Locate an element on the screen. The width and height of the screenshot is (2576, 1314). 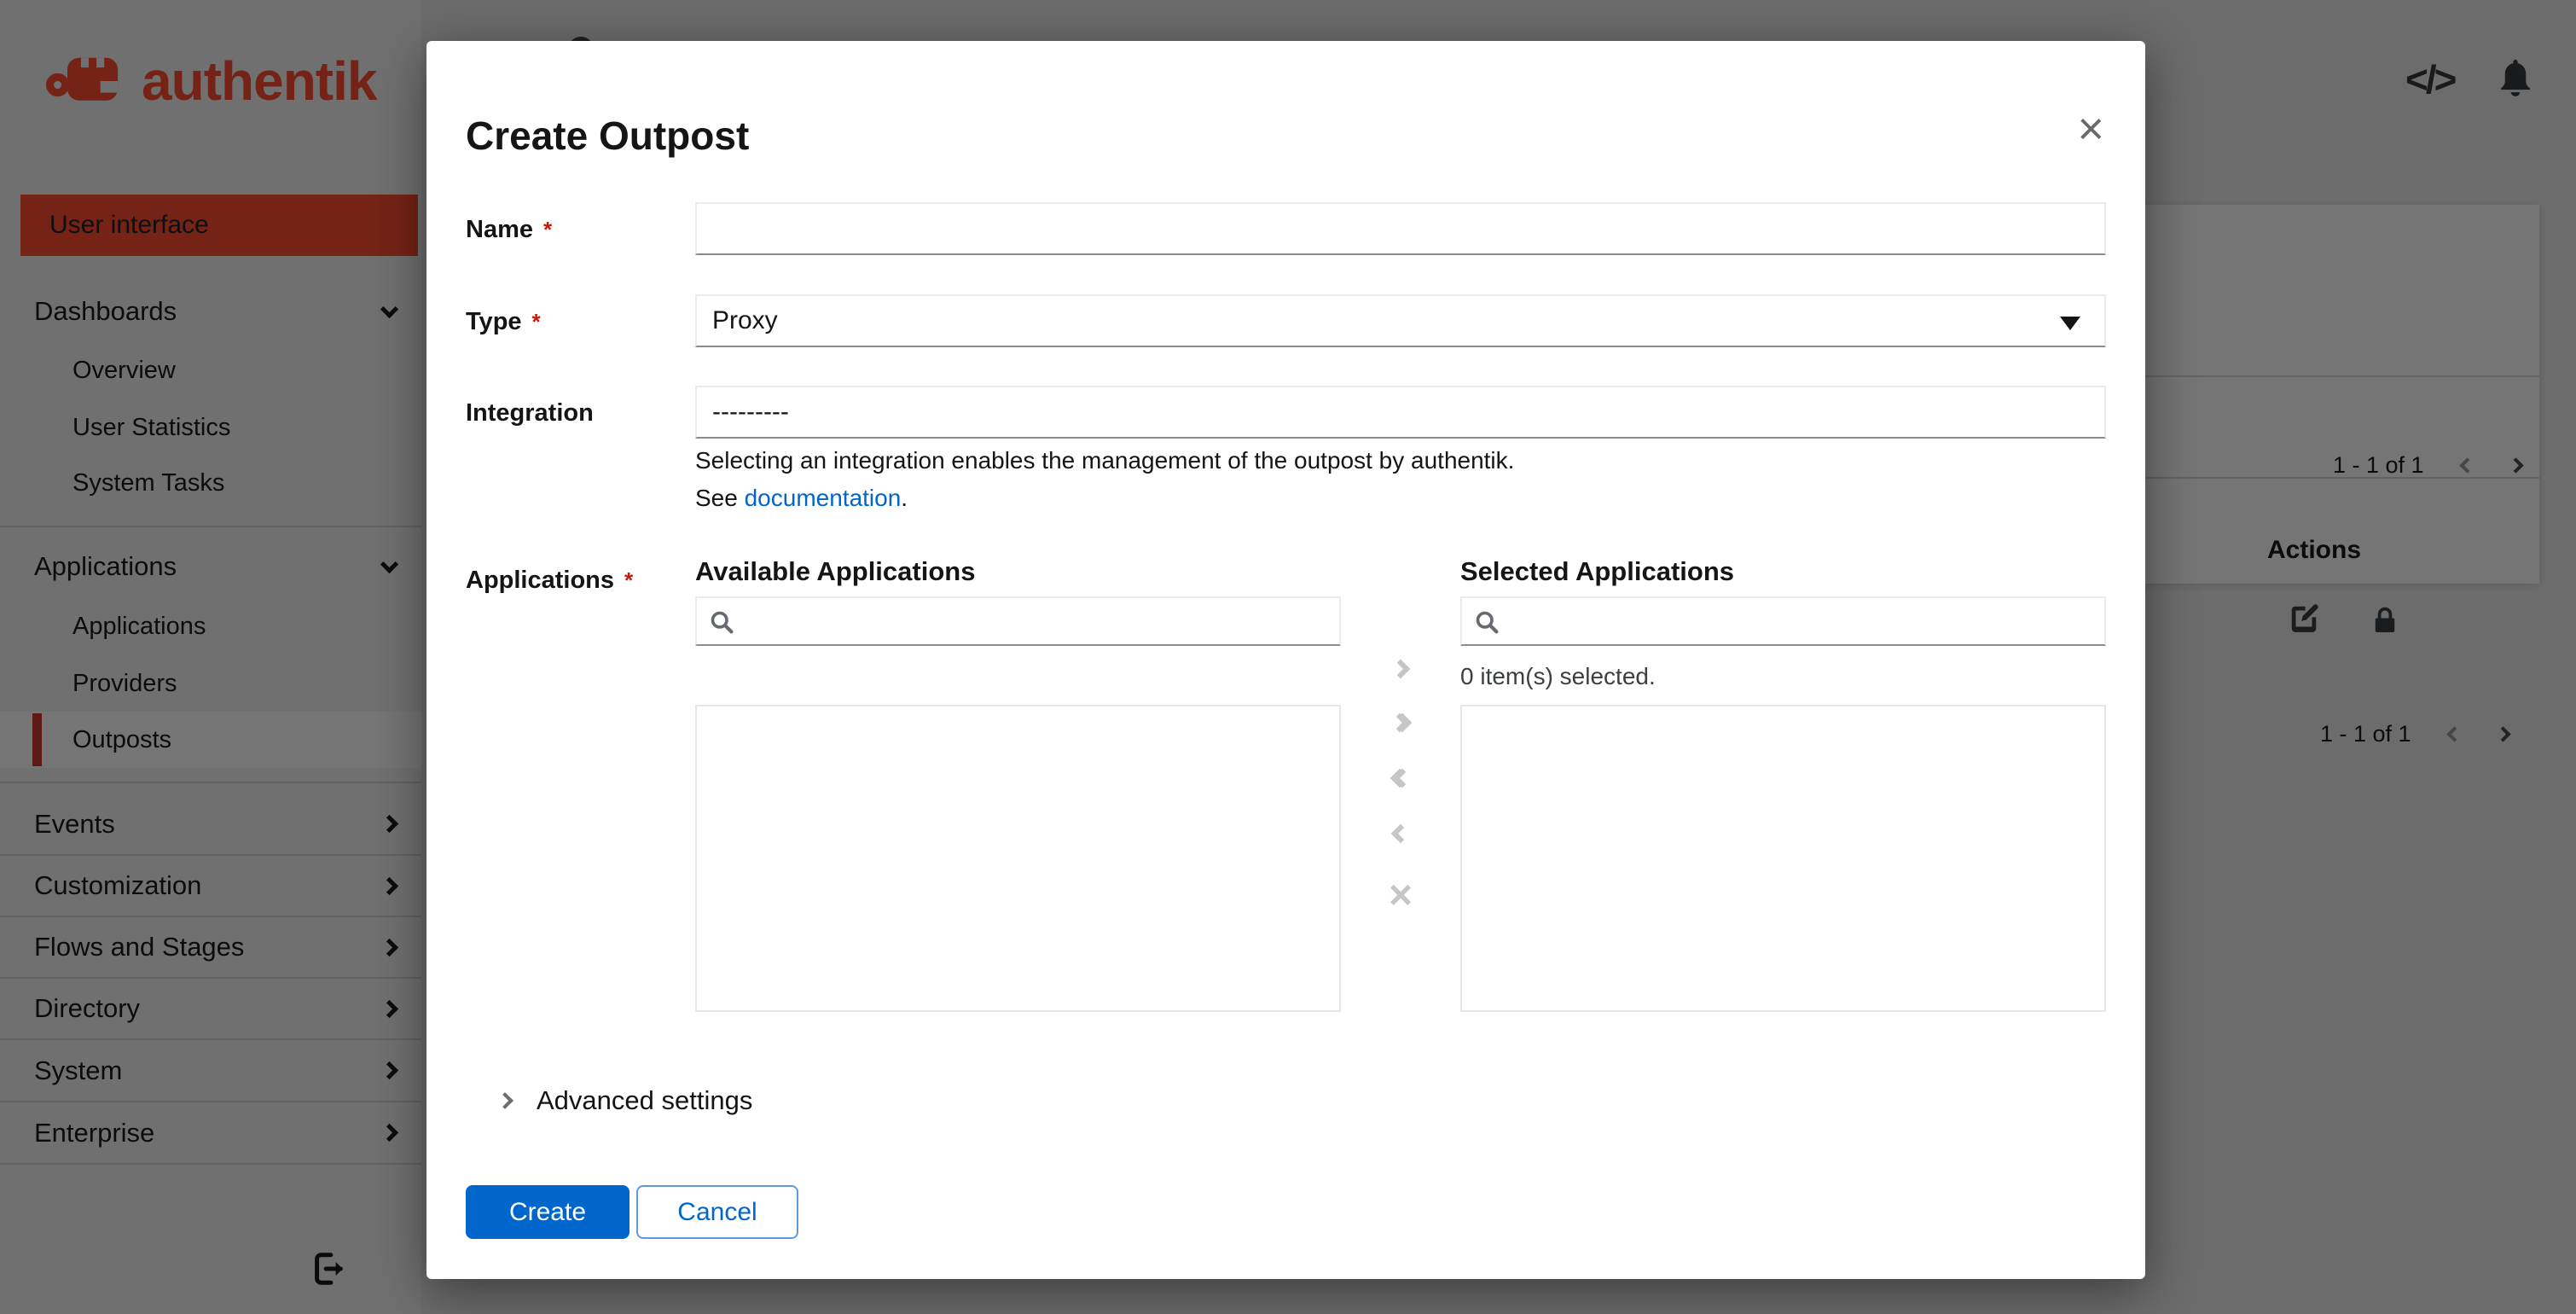
integration-label: Integration is located at coordinates (530, 413).